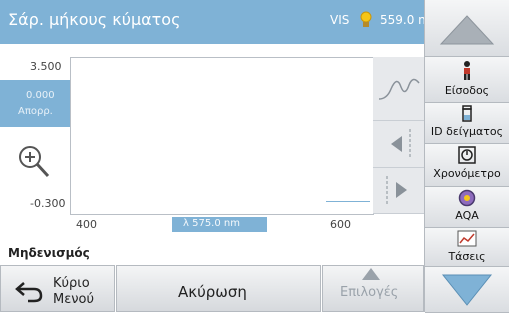  Describe the element at coordinates (49, 253) in the screenshot. I see `zero-status-label: Μηδενισμός` at that location.